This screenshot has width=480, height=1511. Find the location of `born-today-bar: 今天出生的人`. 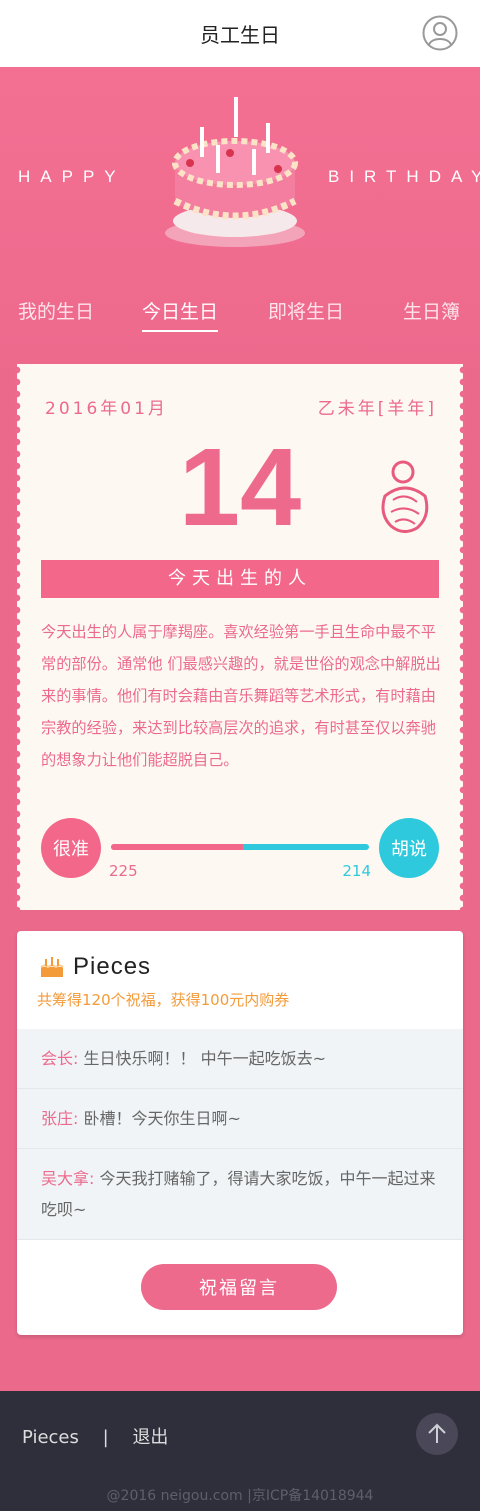

born-today-bar: 今天出生的人 is located at coordinates (240, 579).